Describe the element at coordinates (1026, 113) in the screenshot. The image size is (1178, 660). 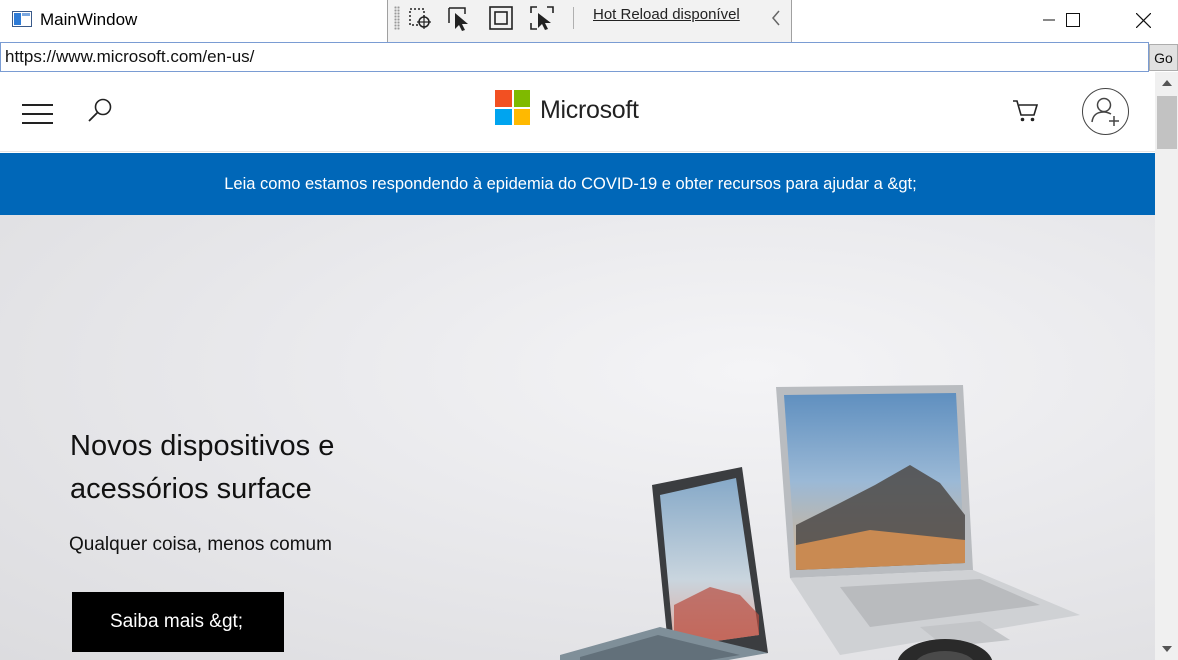
I see `cart-icon` at that location.